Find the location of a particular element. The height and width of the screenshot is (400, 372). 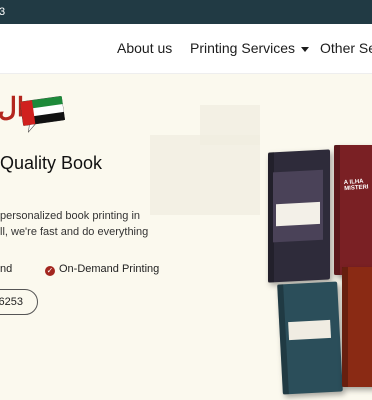

nav-about-us-label: About us is located at coordinates (145, 48).